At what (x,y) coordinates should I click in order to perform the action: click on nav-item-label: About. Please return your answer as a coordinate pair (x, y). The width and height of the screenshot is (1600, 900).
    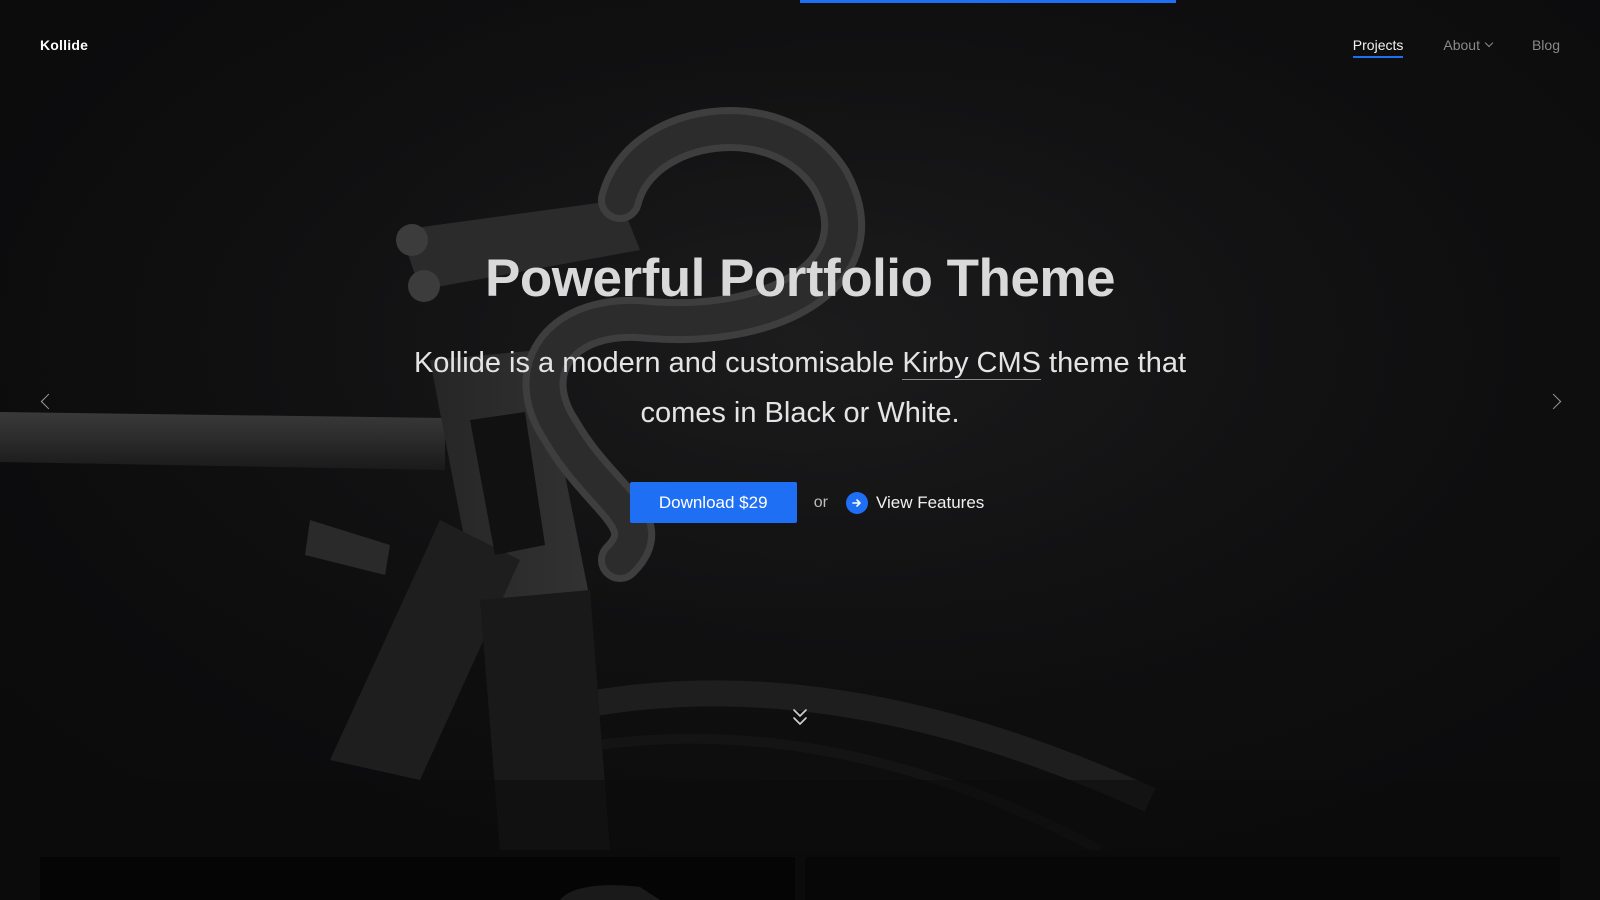
    Looking at the image, I should click on (1461, 45).